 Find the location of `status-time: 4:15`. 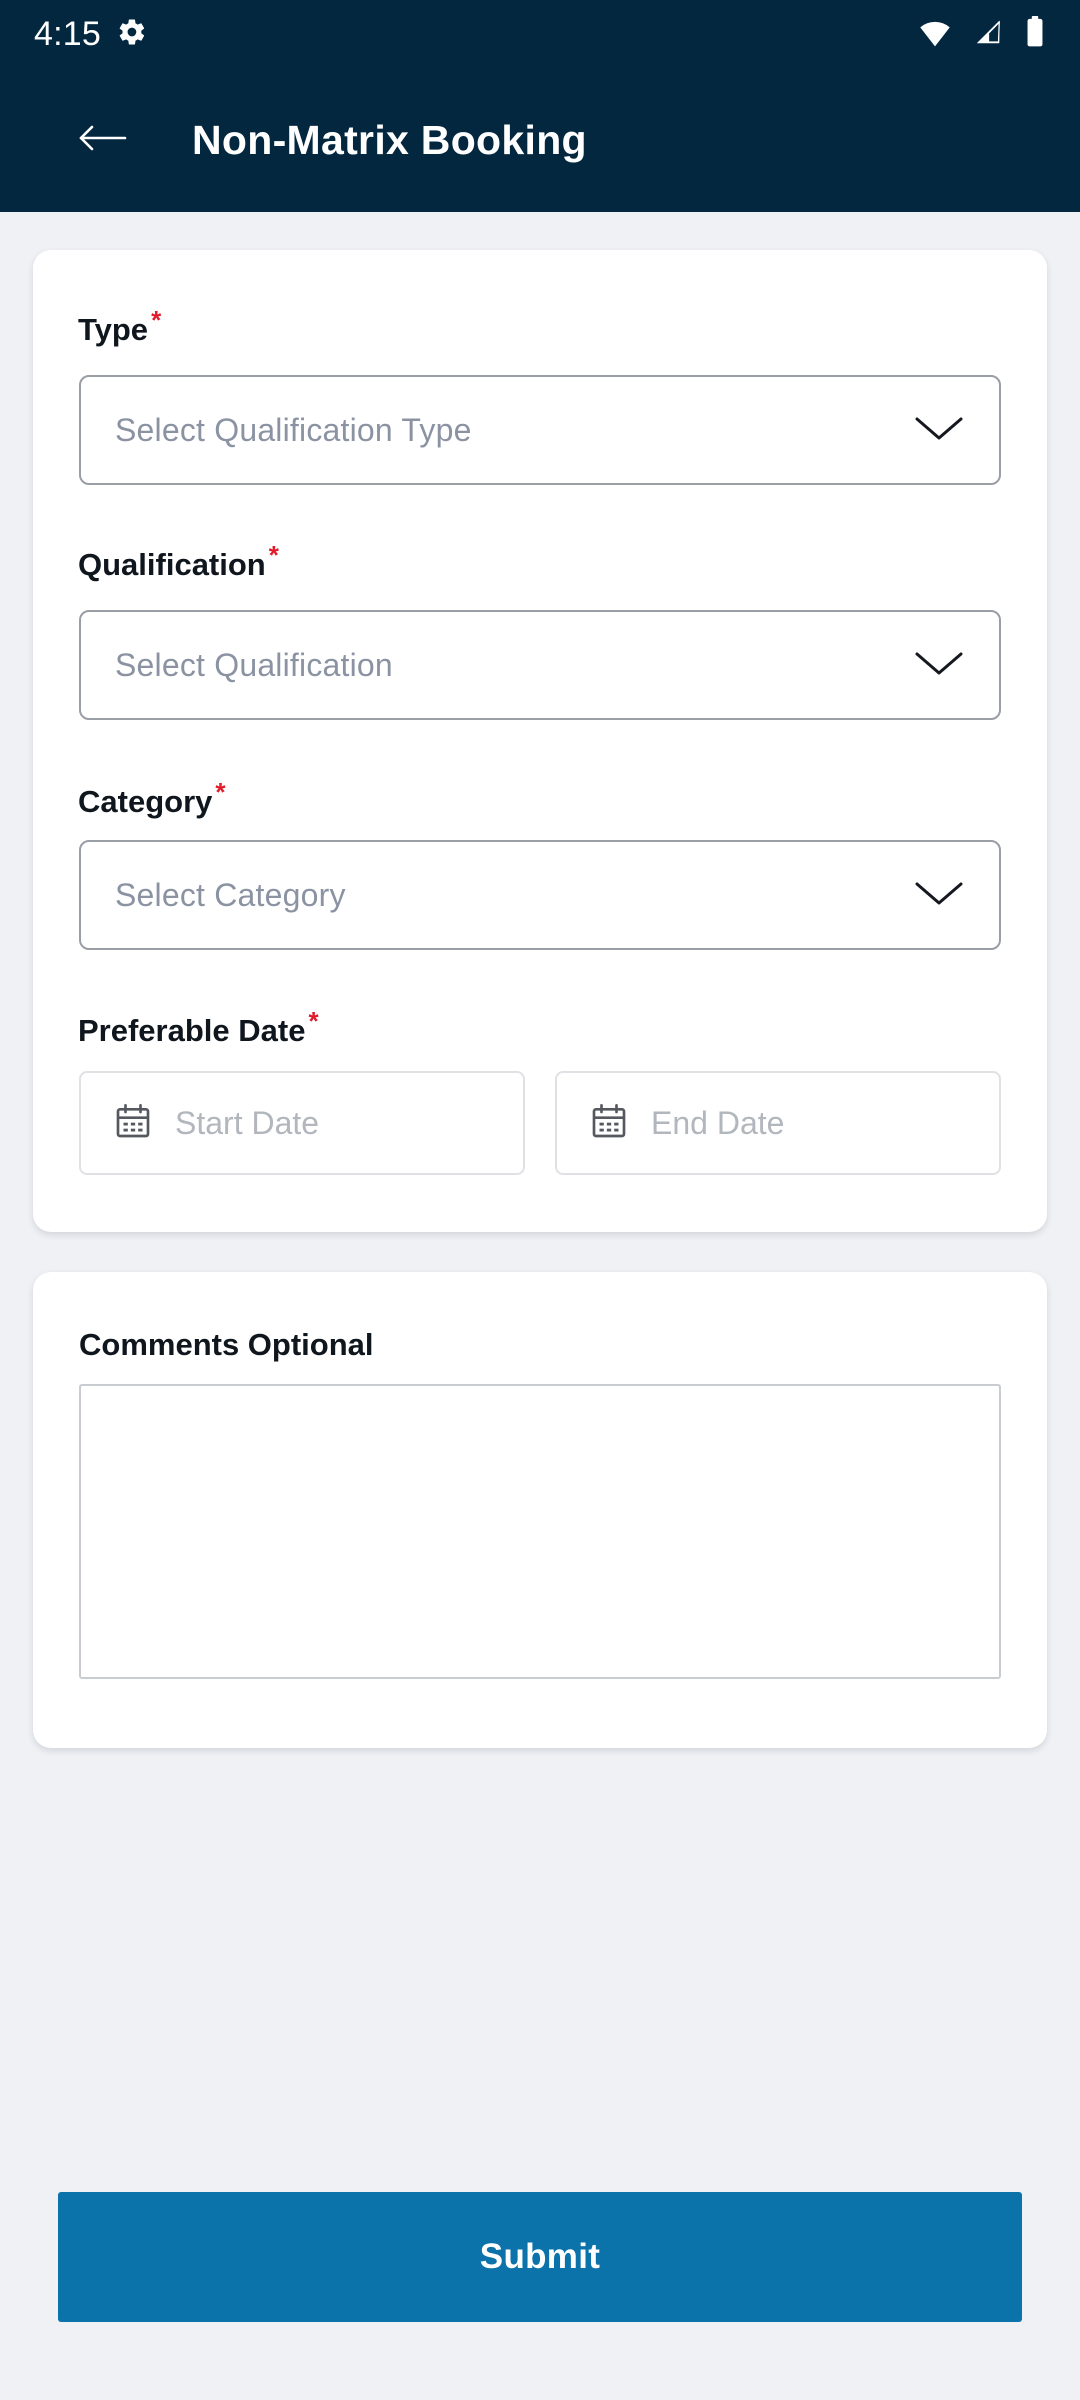

status-time: 4:15 is located at coordinates (67, 34).